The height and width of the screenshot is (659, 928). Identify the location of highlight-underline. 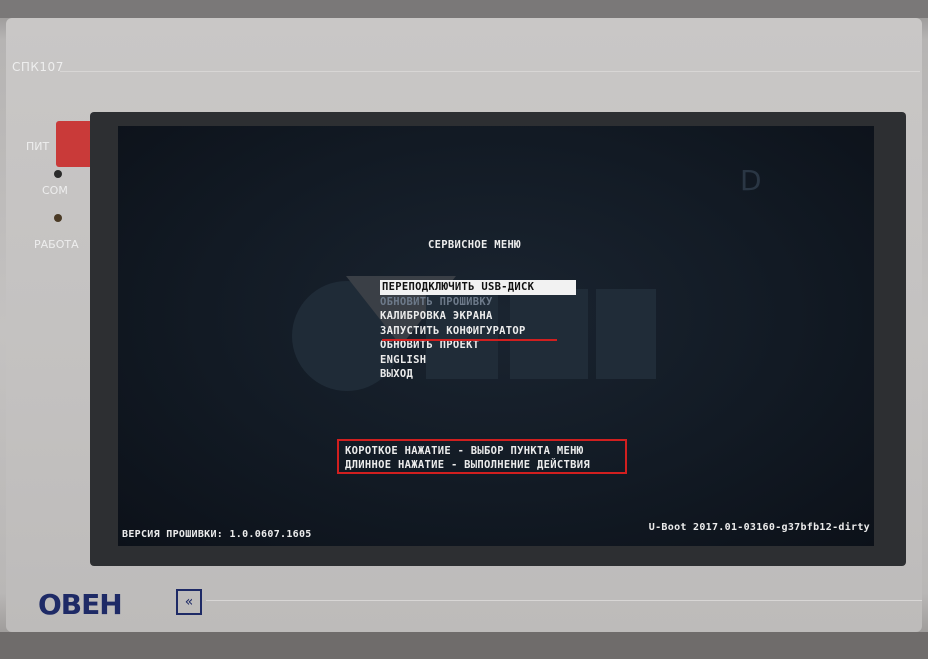
(469, 340).